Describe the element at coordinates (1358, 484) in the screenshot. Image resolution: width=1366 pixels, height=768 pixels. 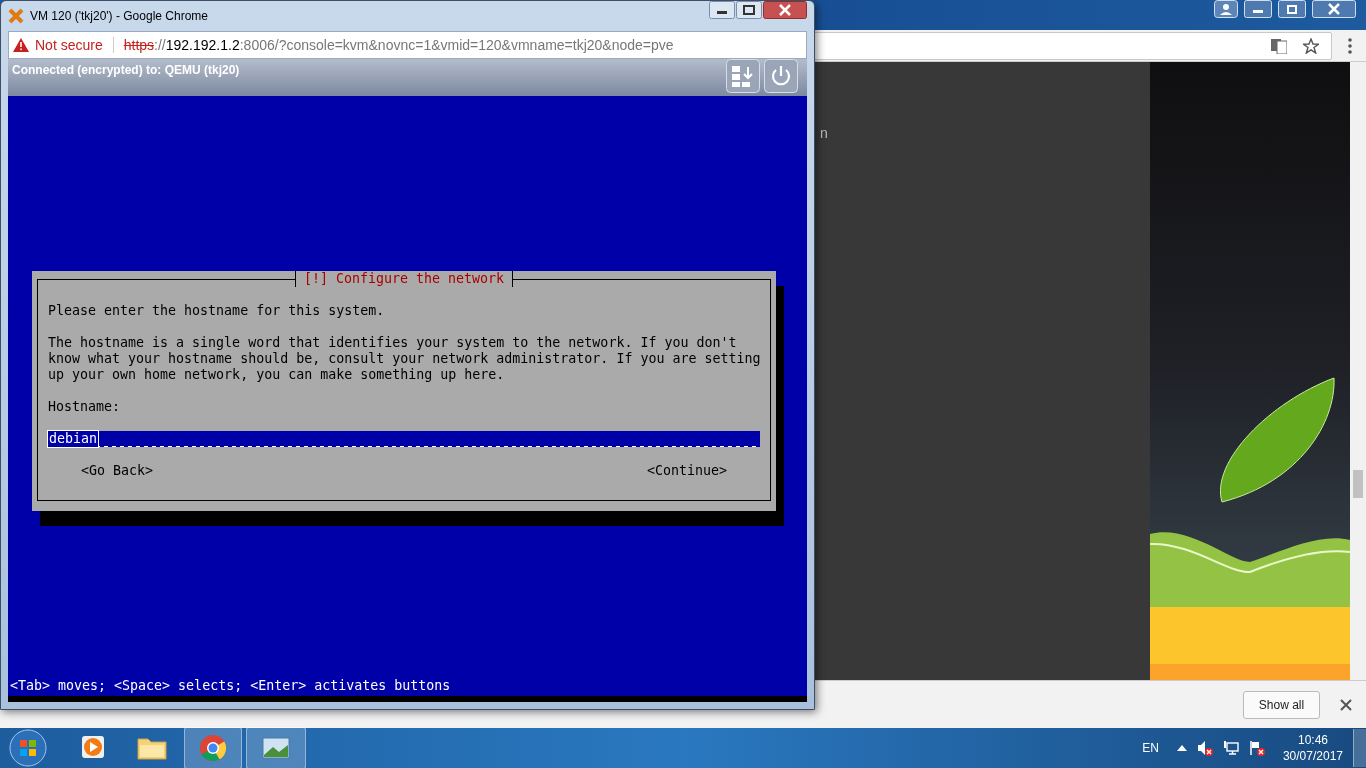
I see `scrollbar-thumb` at that location.